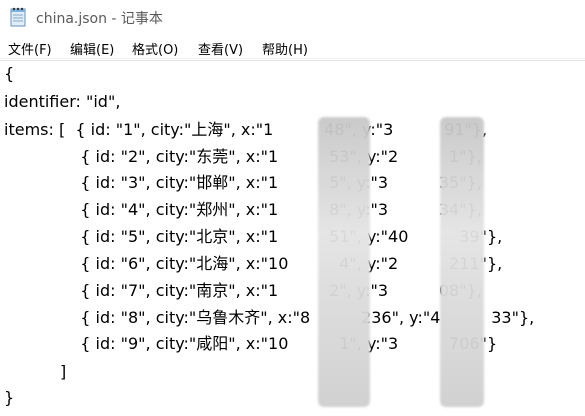 The image size is (585, 416). I want to click on menu-bar: 文件(F) 编辑(E) 格式(O) 查看(V) 帮助(H), so click(292, 47).